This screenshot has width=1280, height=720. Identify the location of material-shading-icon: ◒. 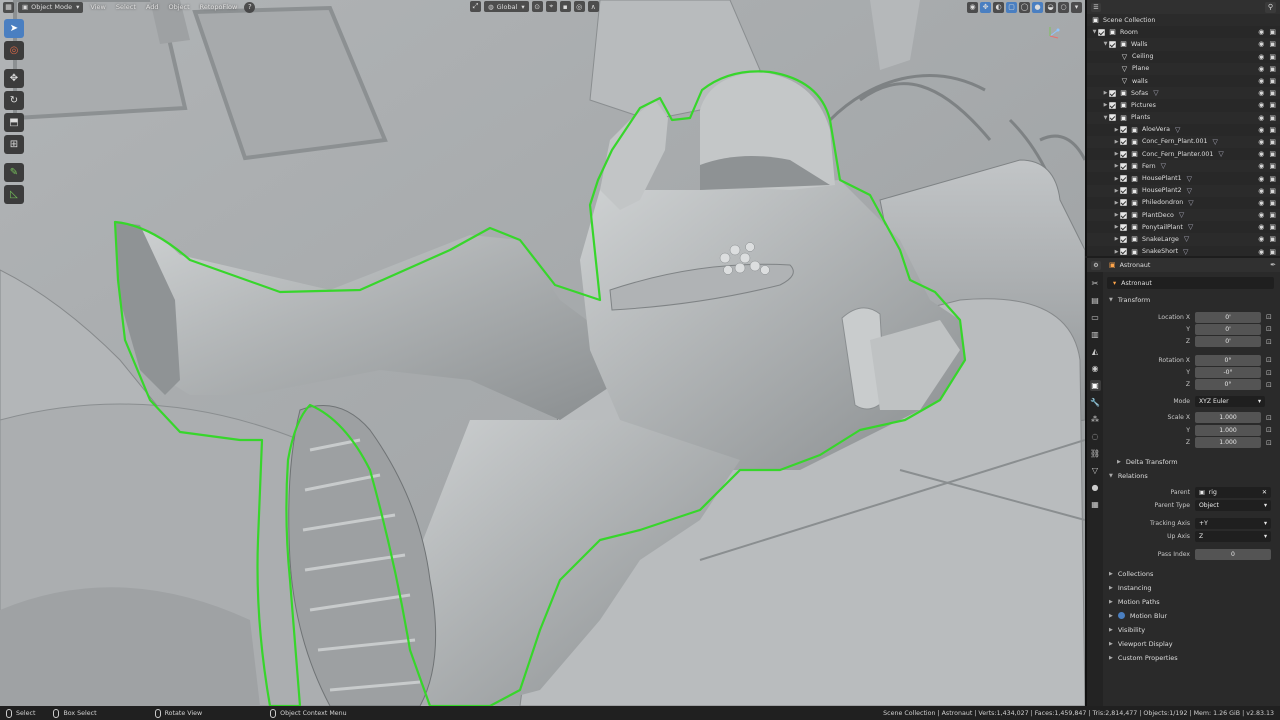
(1050, 7).